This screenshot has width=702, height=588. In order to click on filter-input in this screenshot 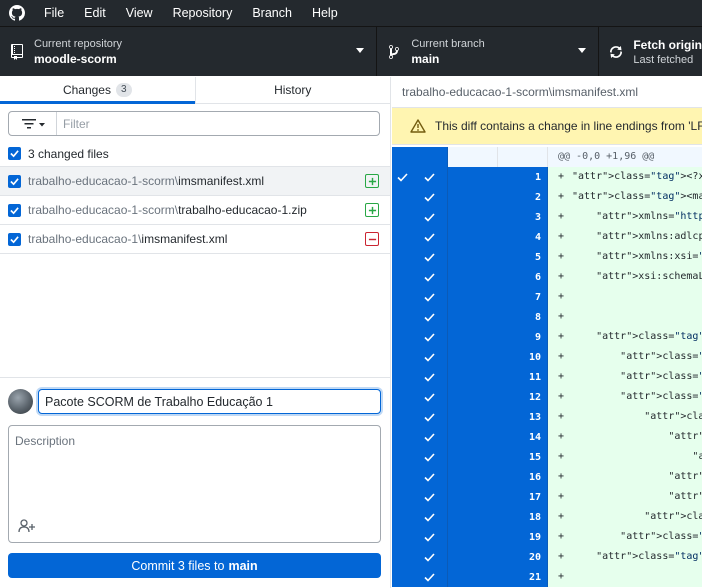, I will do `click(218, 123)`.